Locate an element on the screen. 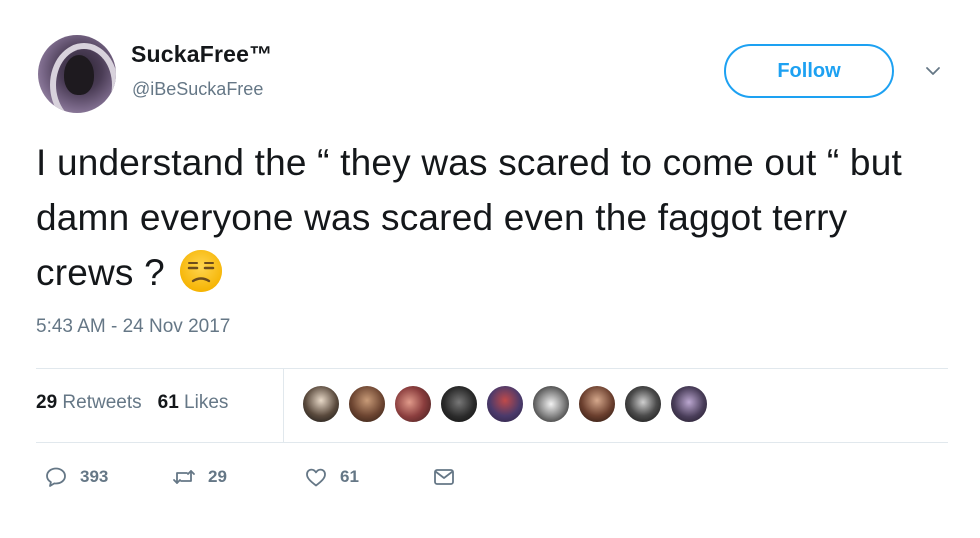 The height and width of the screenshot is (538, 980). likes-count: 61 is located at coordinates (168, 402).